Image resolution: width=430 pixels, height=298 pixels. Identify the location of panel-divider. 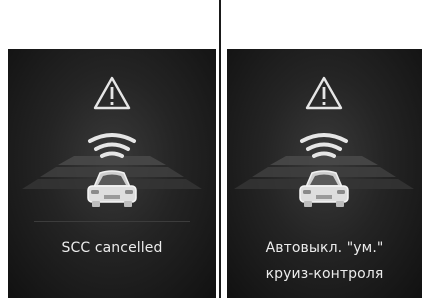
(220, 149).